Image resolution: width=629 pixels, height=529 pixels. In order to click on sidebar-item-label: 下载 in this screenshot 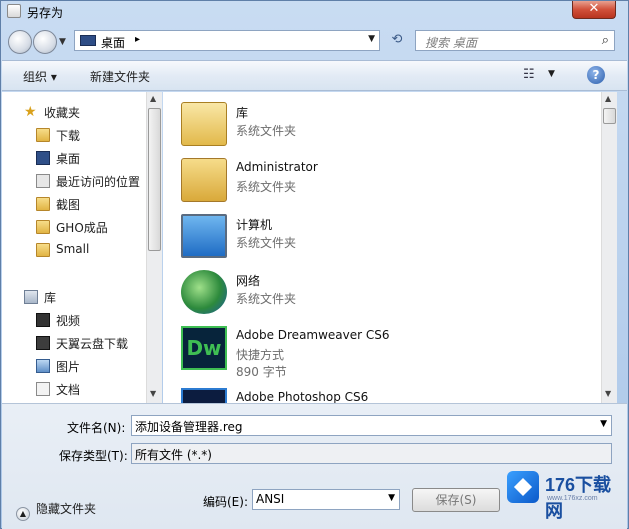, I will do `click(68, 136)`.